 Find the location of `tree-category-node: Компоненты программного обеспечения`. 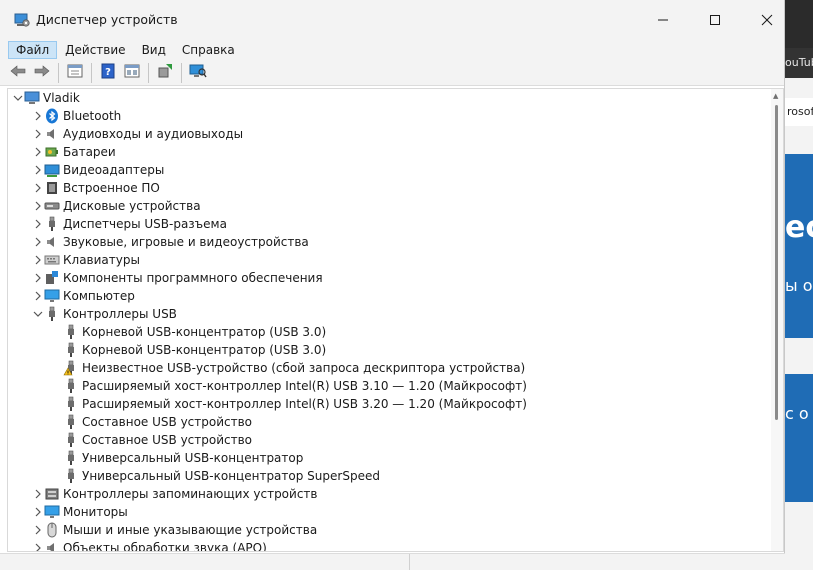

tree-category-node: Компоненты программного обеспечения is located at coordinates (388, 278).